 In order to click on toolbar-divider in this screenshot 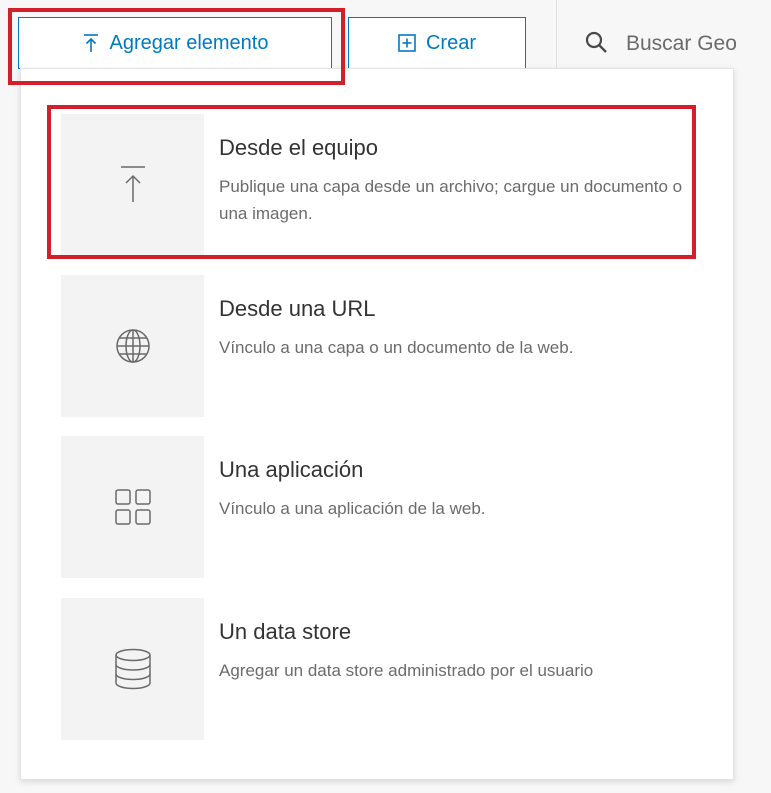, I will do `click(556, 36)`.